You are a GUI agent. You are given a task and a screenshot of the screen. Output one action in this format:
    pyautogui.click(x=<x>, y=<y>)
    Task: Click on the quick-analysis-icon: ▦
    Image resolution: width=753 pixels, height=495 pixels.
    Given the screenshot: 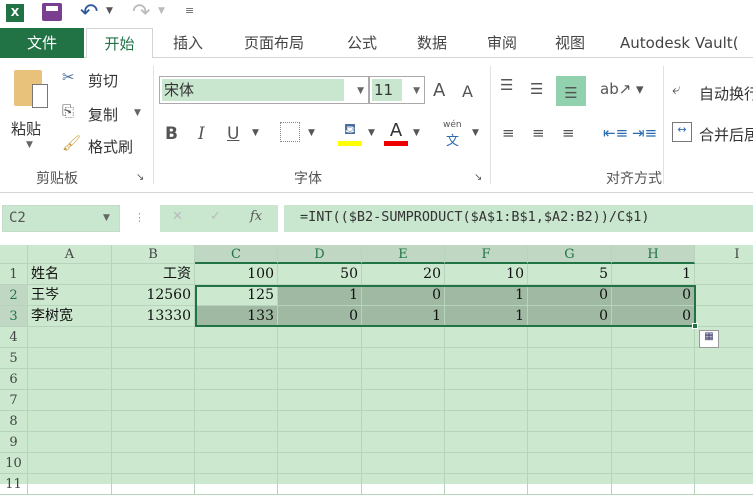 What is the action you would take?
    pyautogui.click(x=709, y=339)
    